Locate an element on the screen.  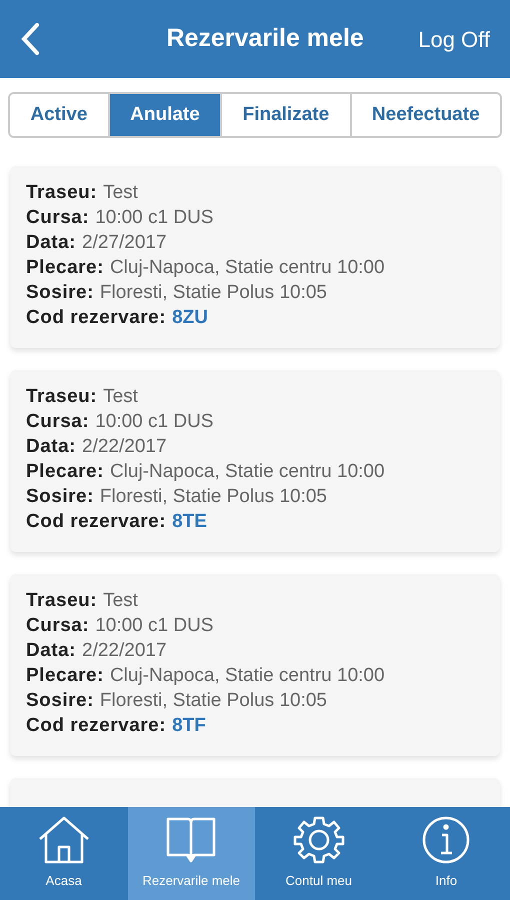
settings-icon is located at coordinates (319, 839).